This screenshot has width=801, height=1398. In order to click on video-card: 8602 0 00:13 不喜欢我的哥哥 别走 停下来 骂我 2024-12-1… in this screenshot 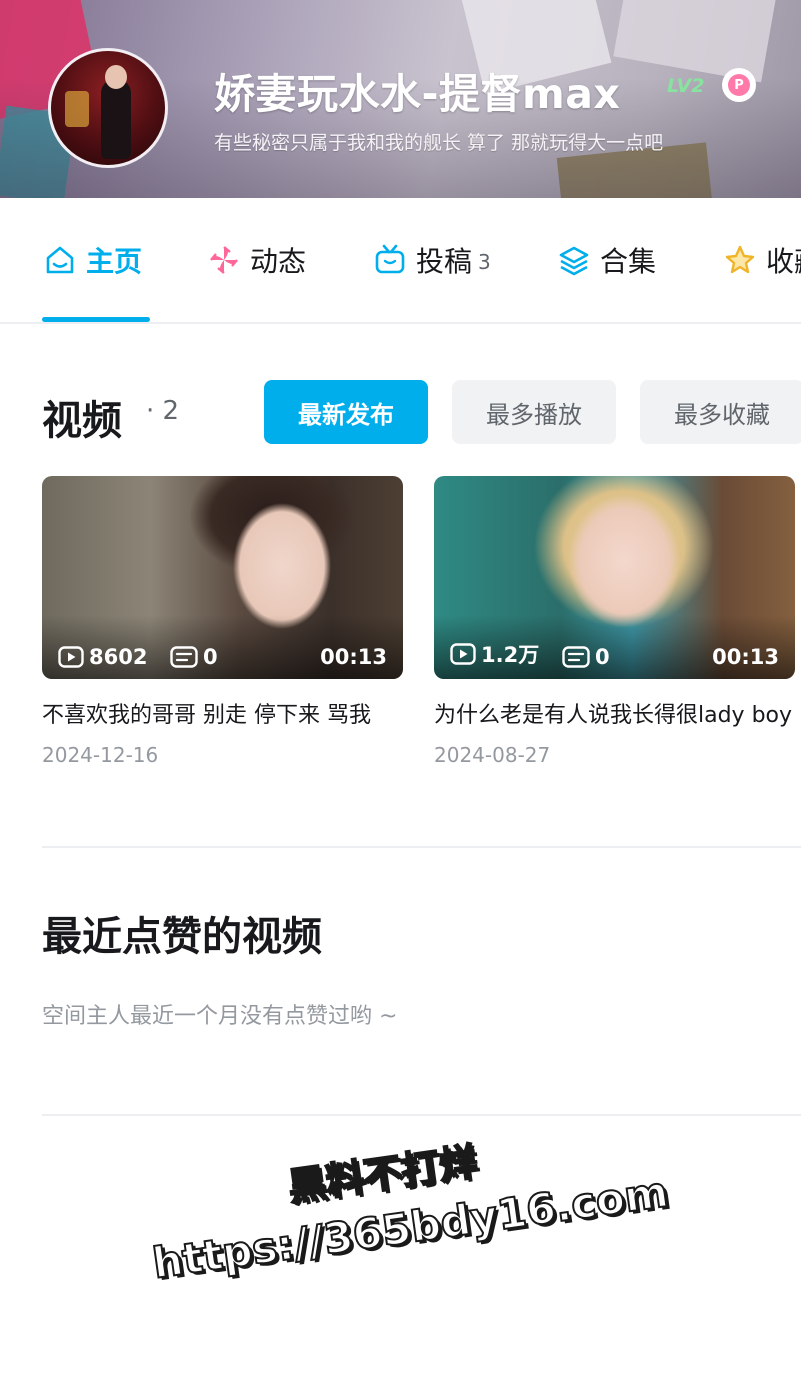, I will do `click(222, 621)`.